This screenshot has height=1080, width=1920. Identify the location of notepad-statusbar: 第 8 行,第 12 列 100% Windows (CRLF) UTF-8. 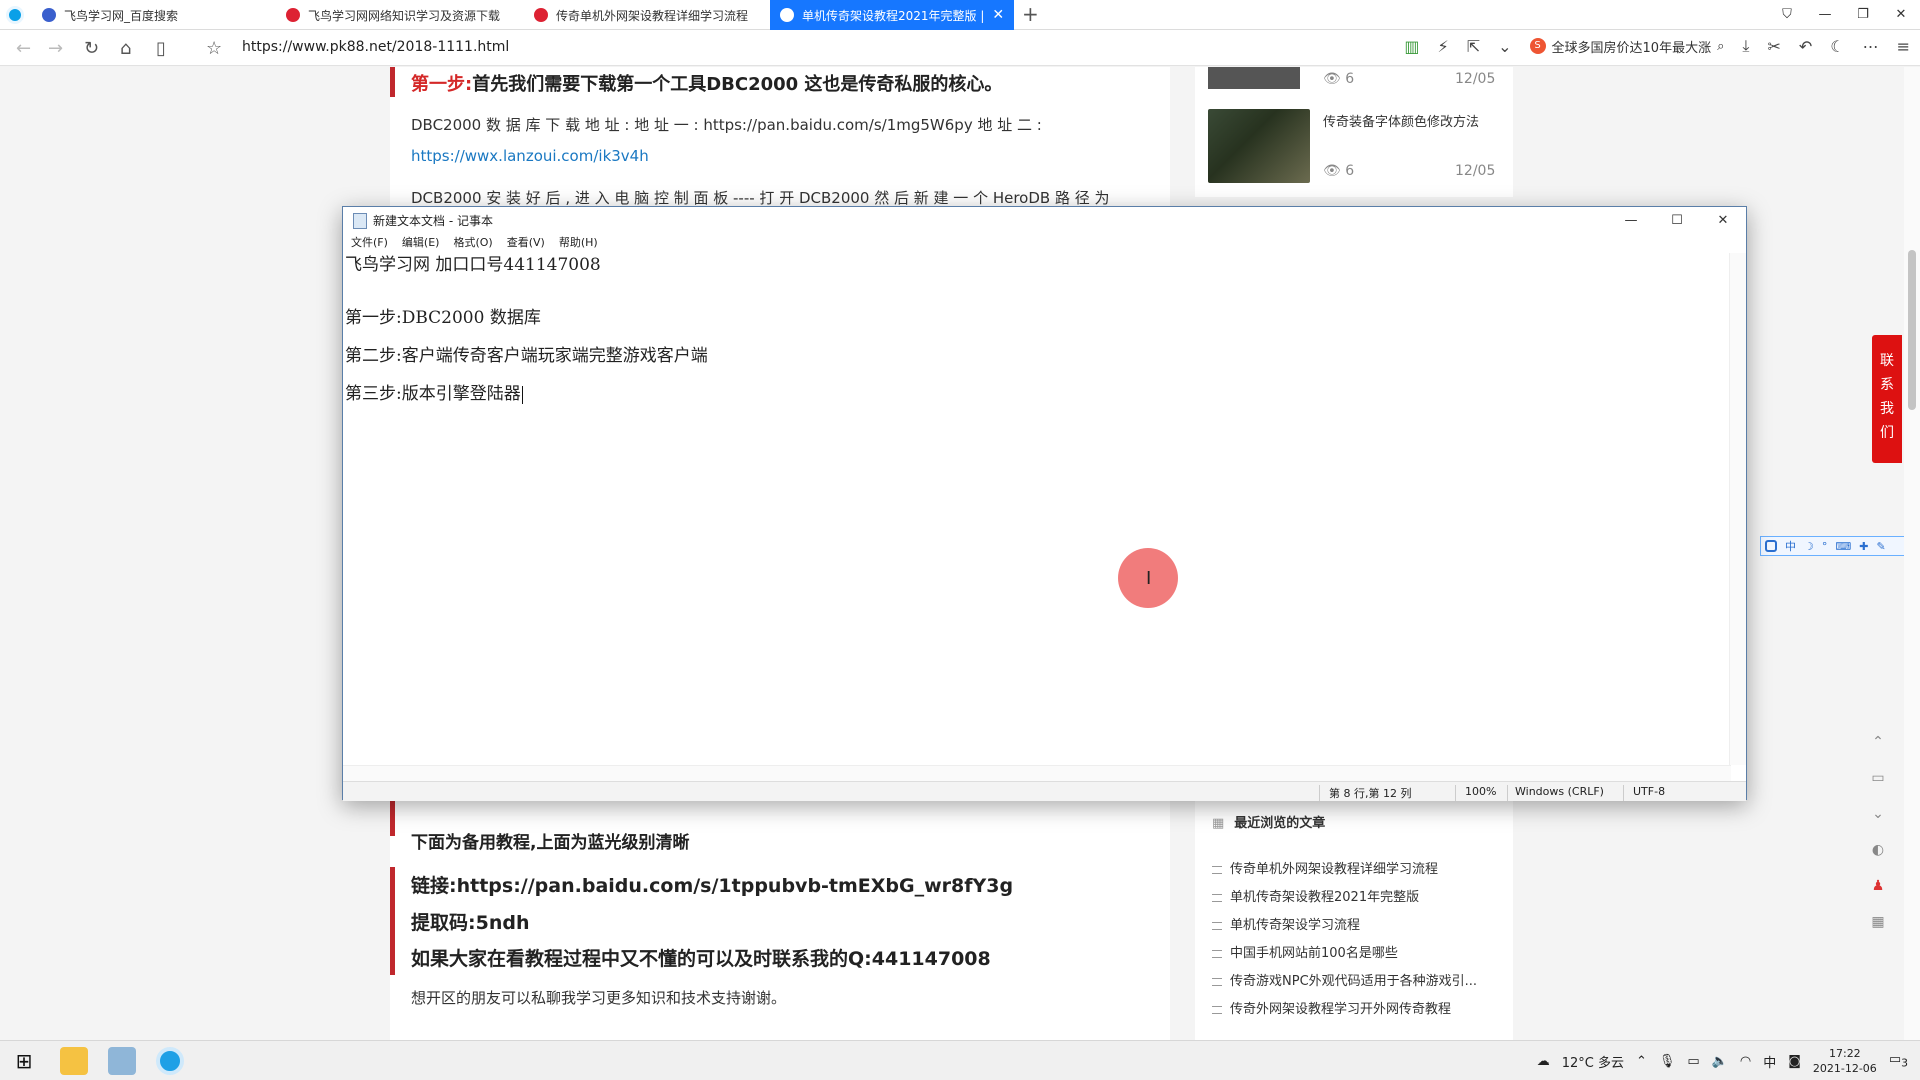
(1044, 791).